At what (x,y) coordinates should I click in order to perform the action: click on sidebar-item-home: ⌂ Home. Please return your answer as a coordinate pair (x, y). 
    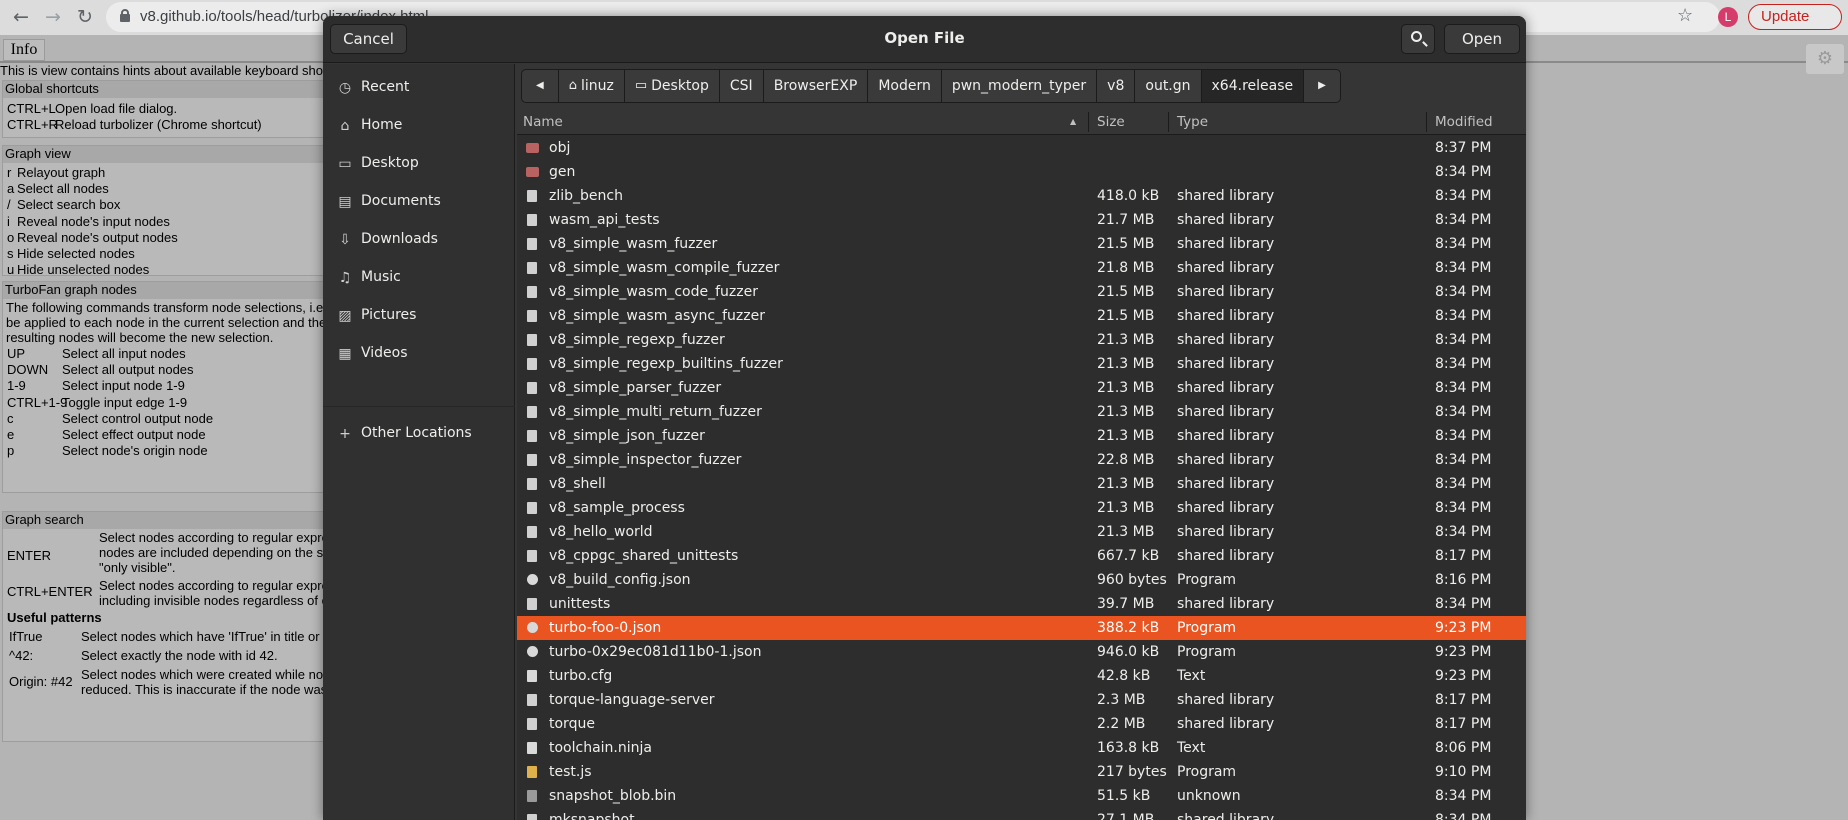
    Looking at the image, I should click on (419, 126).